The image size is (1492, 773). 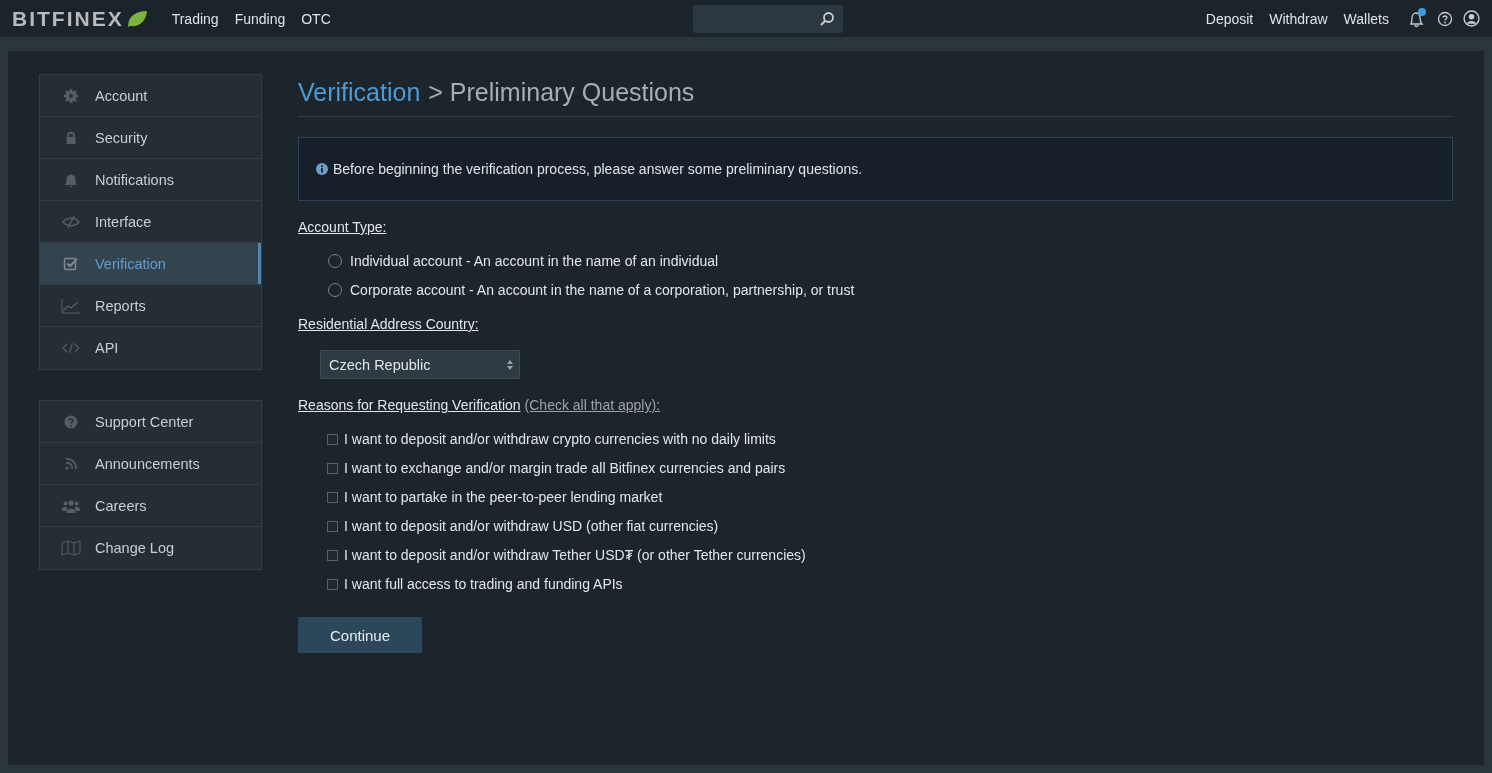 What do you see at coordinates (150, 306) in the screenshot?
I see `sidebar-item: Reports` at bounding box center [150, 306].